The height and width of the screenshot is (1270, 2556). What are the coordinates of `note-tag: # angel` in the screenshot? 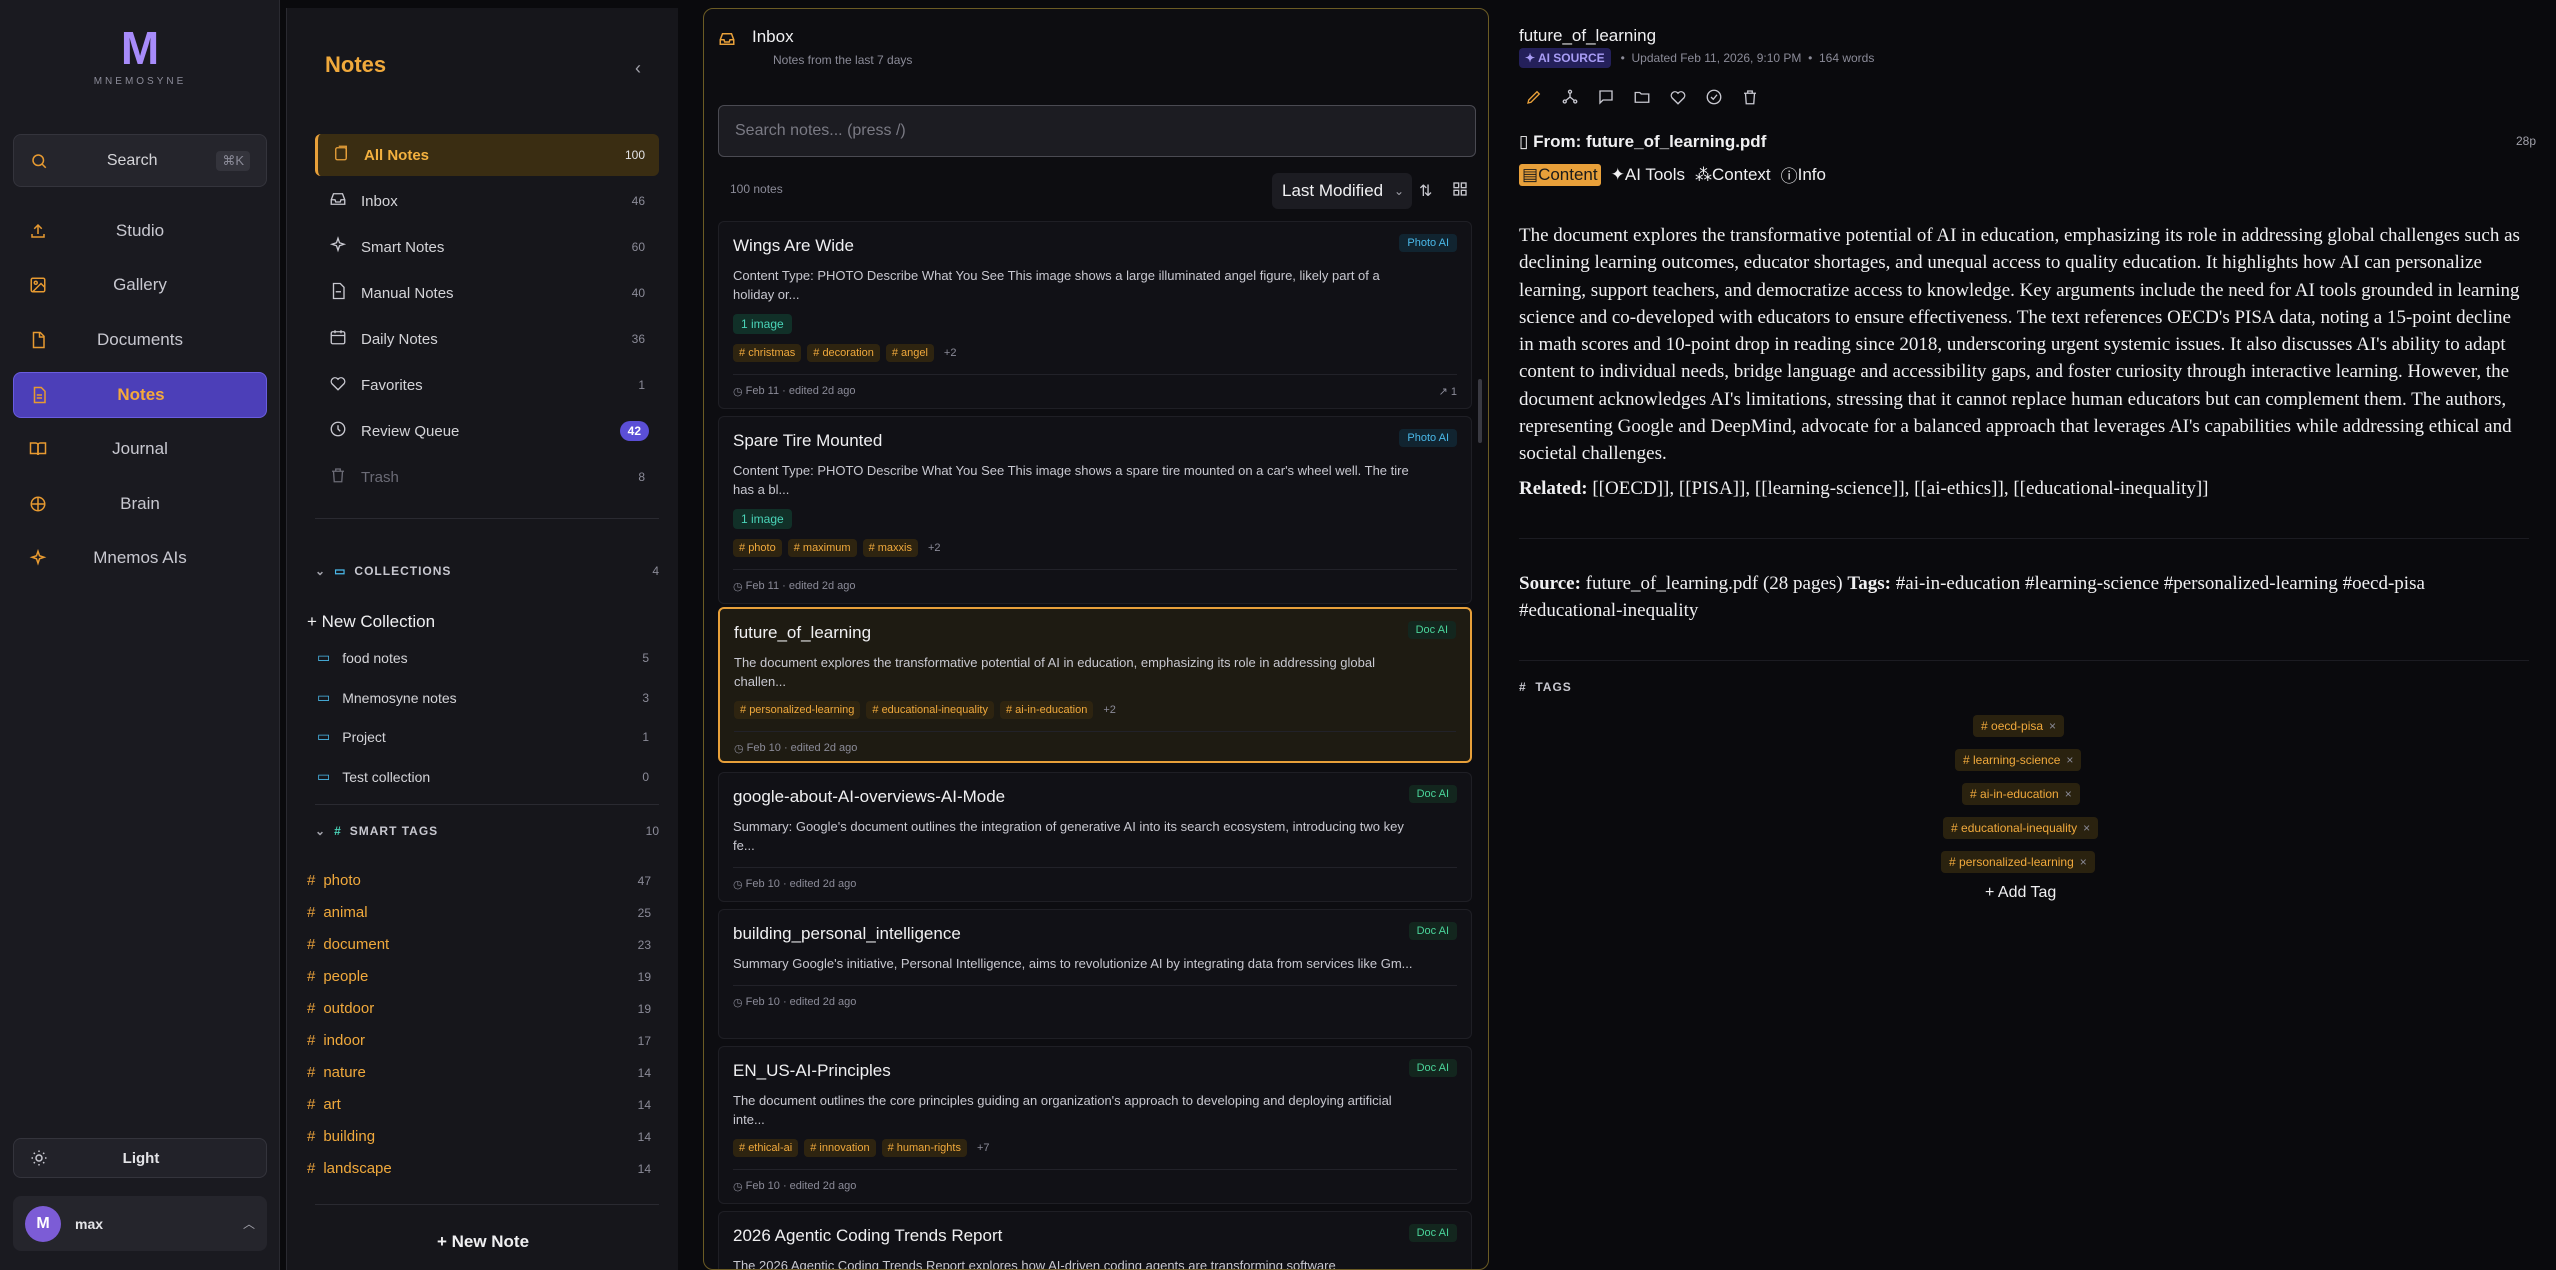 It's located at (909, 353).